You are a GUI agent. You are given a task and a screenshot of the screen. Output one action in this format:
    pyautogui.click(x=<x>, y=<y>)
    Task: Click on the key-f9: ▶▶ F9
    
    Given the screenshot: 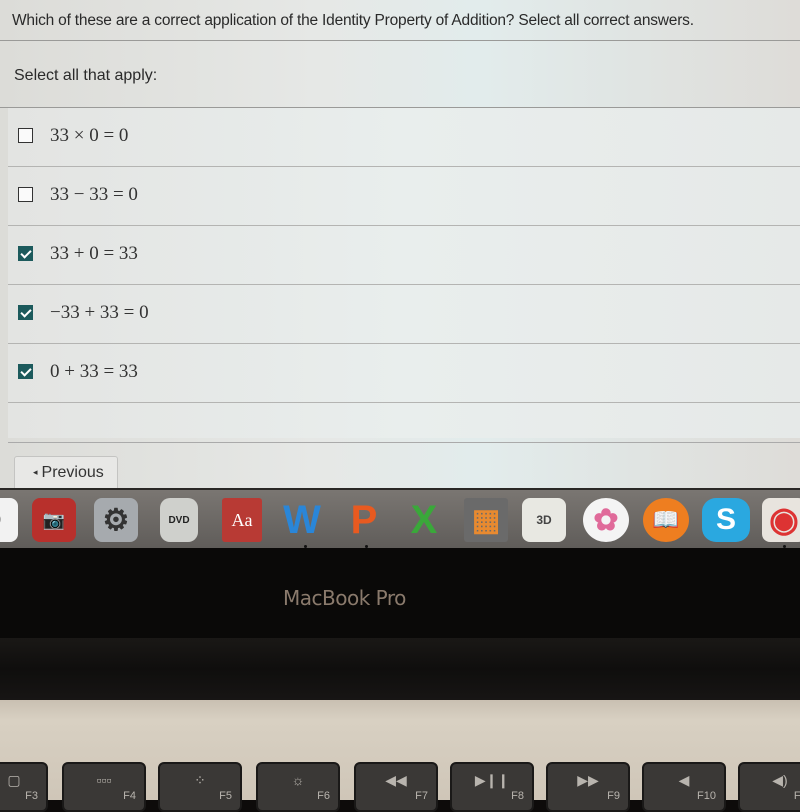 What is the action you would take?
    pyautogui.click(x=588, y=787)
    